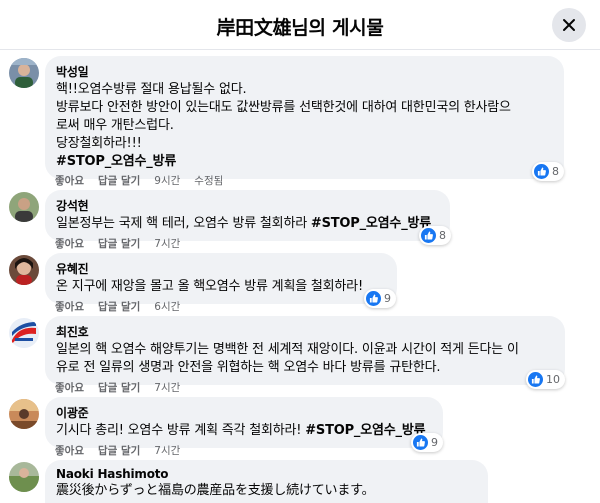 The height and width of the screenshot is (503, 600). Describe the element at coordinates (181, 430) in the screenshot. I see `comment-line: 기시다 총리! 오염수 방류 계획 즉각 철회하라!` at that location.